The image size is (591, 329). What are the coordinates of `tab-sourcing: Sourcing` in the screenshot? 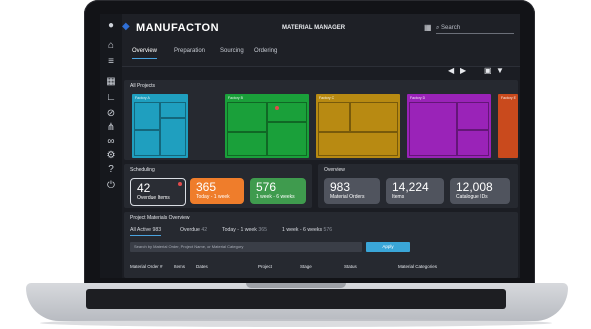 It's located at (232, 51).